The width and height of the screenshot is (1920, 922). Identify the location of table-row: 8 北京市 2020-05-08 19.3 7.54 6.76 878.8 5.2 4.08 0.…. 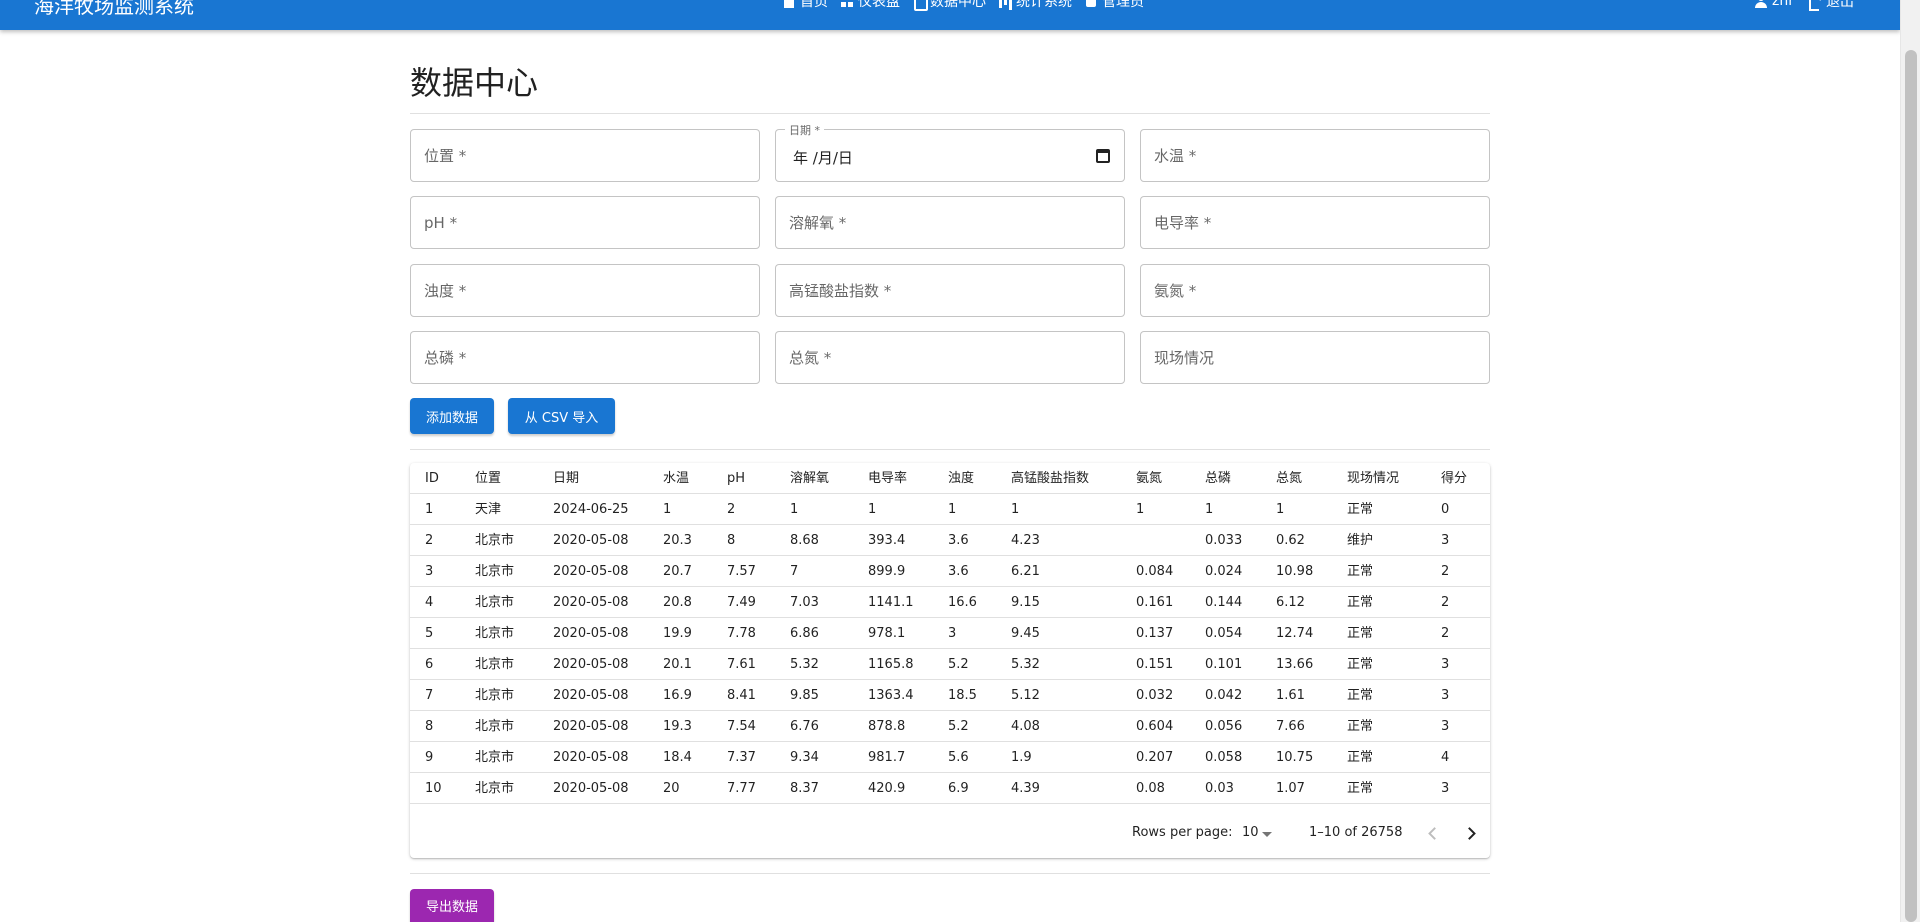
(950, 726).